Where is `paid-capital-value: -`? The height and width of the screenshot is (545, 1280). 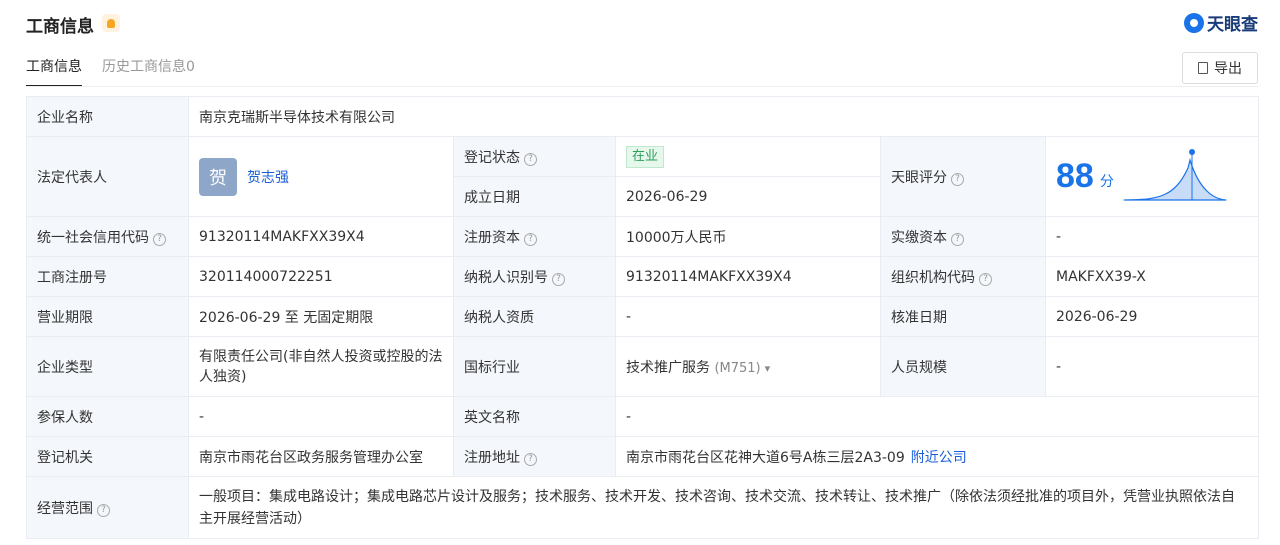
paid-capital-value: - is located at coordinates (1152, 236).